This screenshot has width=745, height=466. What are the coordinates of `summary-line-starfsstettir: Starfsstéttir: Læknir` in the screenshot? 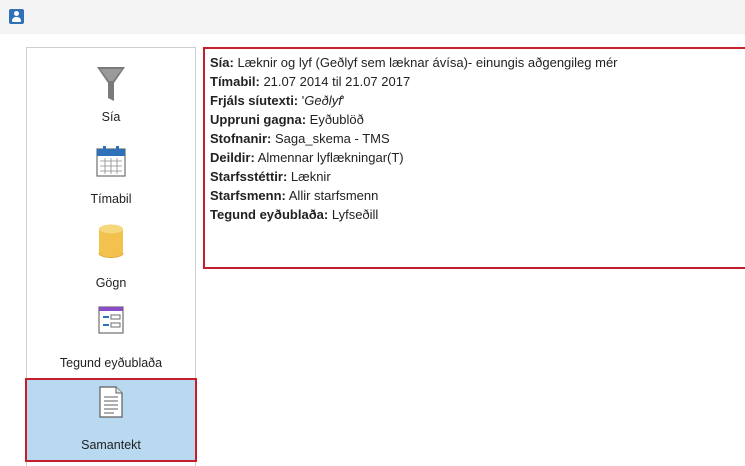 It's located at (270, 177).